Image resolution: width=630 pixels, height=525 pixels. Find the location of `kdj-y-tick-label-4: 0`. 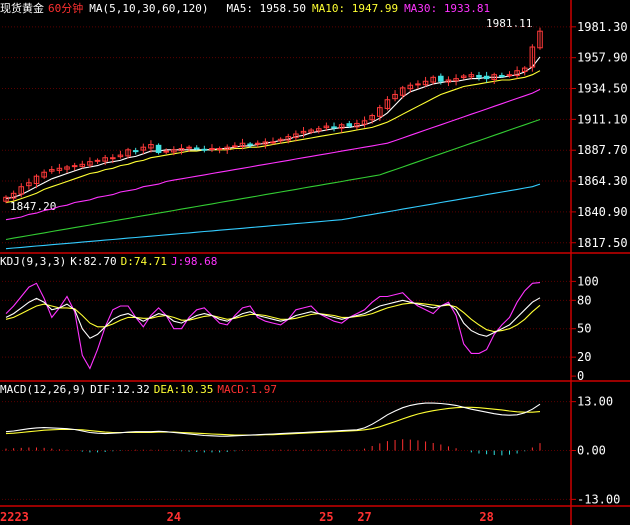

kdj-y-tick-label-4: 0 is located at coordinates (580, 376).